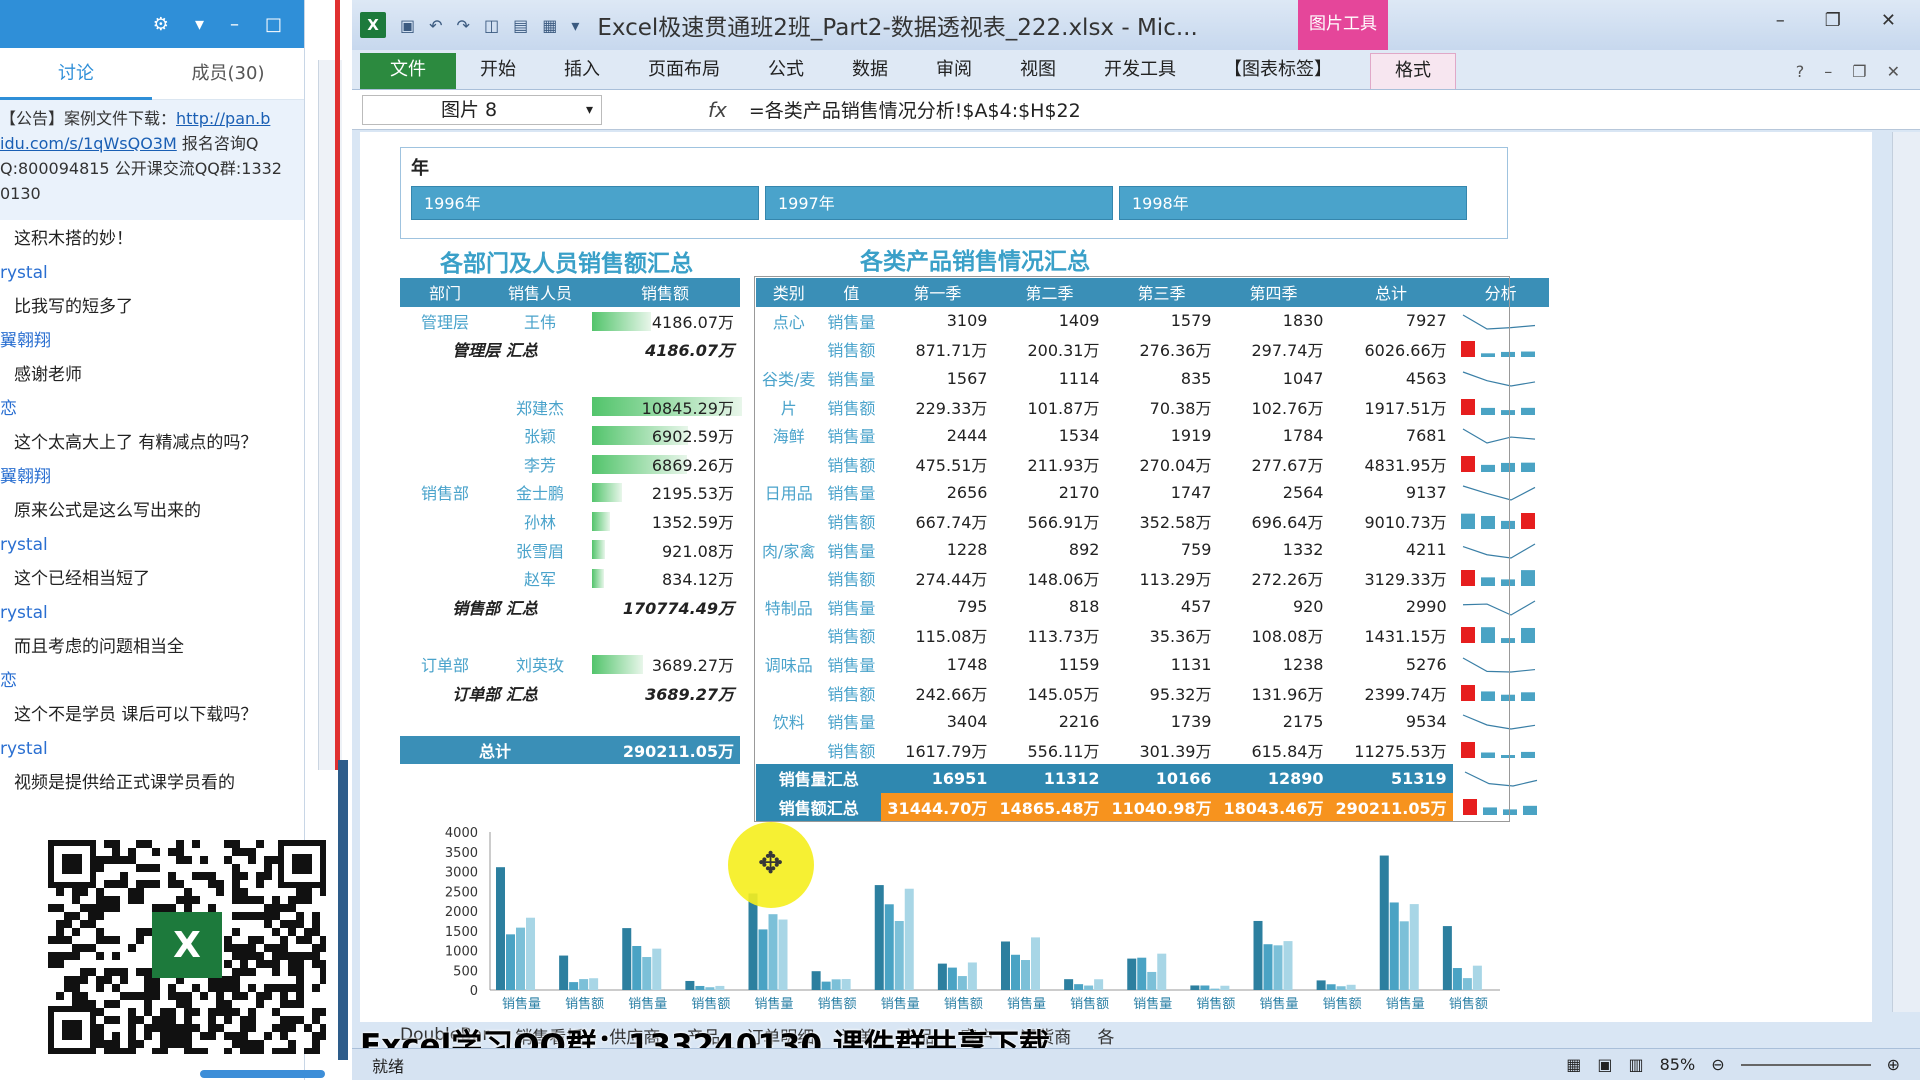  What do you see at coordinates (520, 25) in the screenshot?
I see `paste-icon: ▤` at bounding box center [520, 25].